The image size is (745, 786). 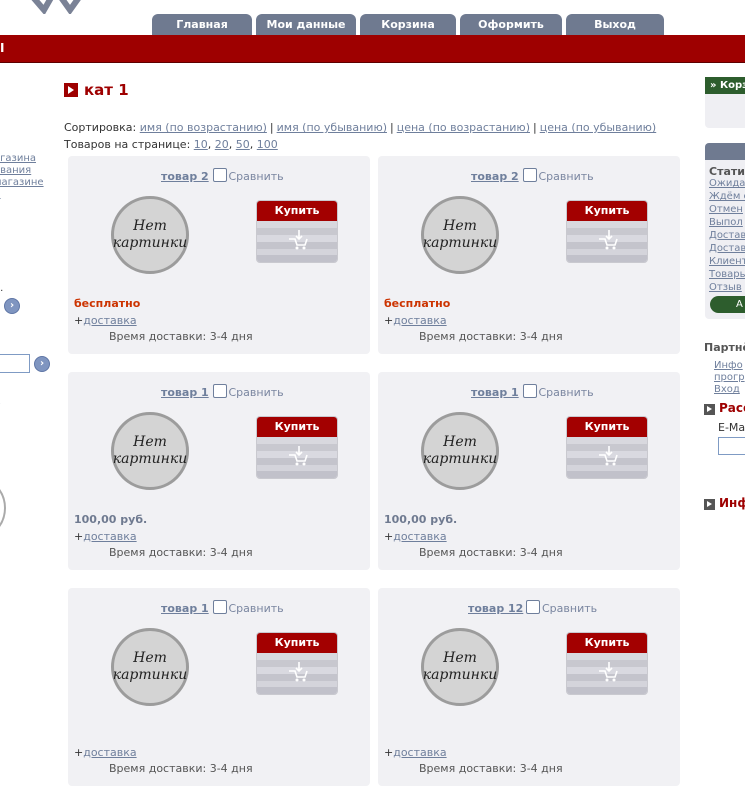 I want to click on tab-home: Главная, so click(x=202, y=24).